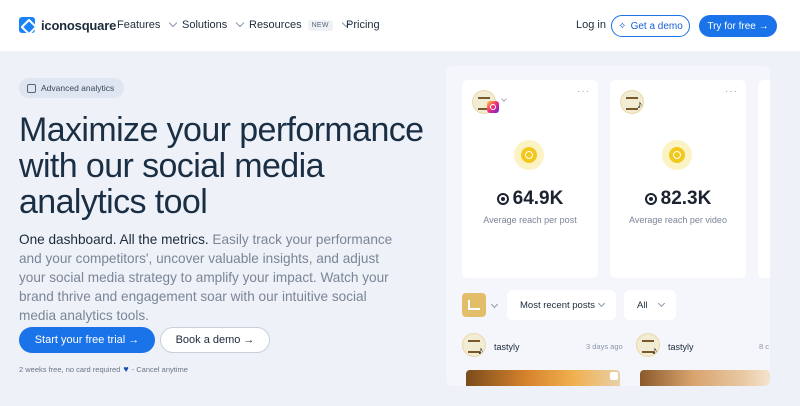 The height and width of the screenshot is (406, 800). I want to click on metric-value-row: 82.3K, so click(678, 199).